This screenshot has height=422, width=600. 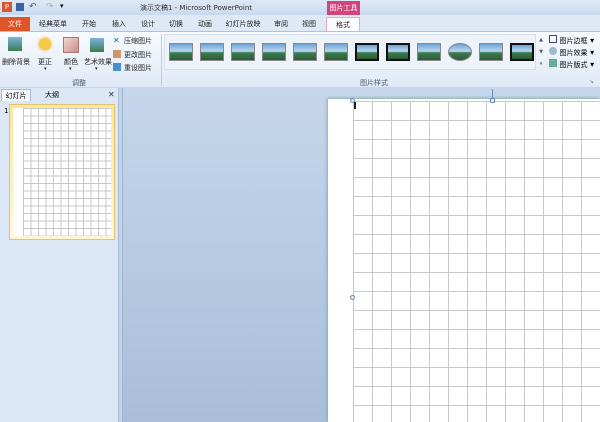 I want to click on remove-background-icon, so click(x=15, y=44).